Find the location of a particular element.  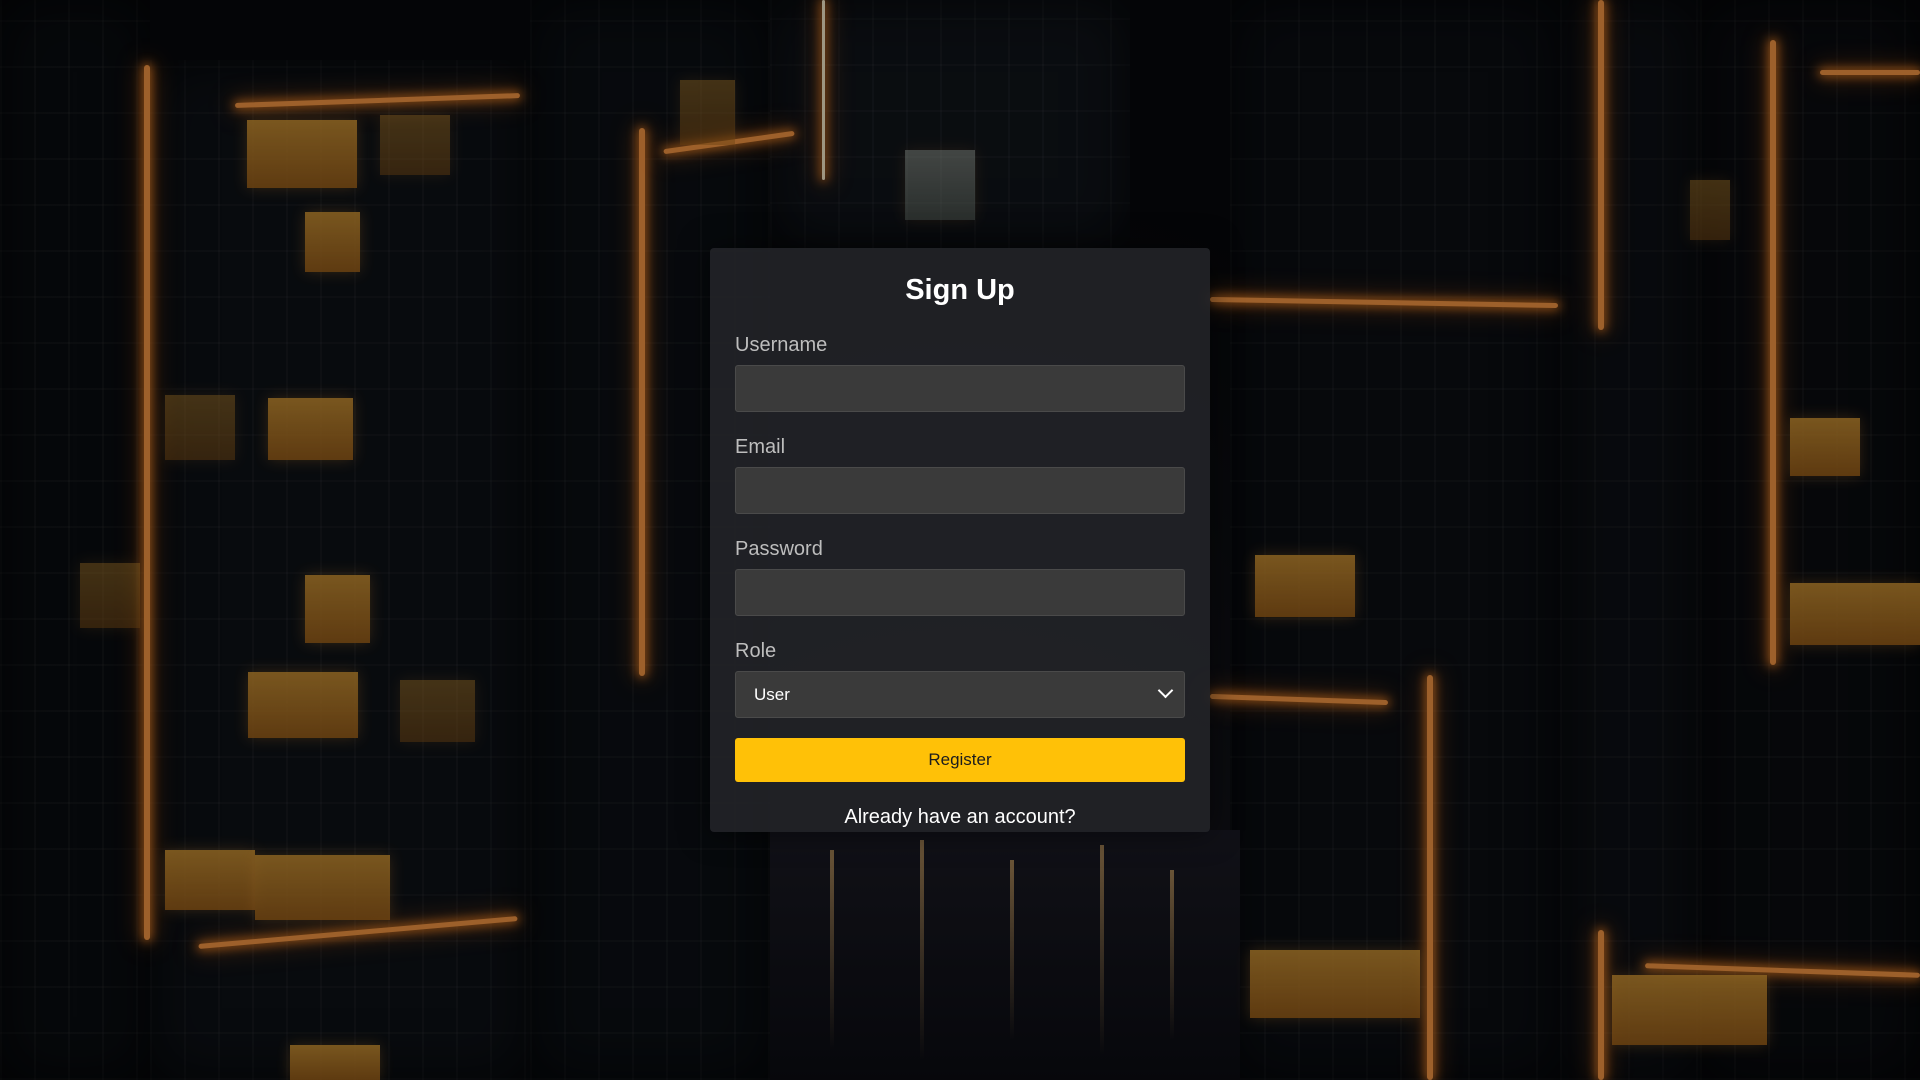

role-selected-value: User is located at coordinates (960, 694).